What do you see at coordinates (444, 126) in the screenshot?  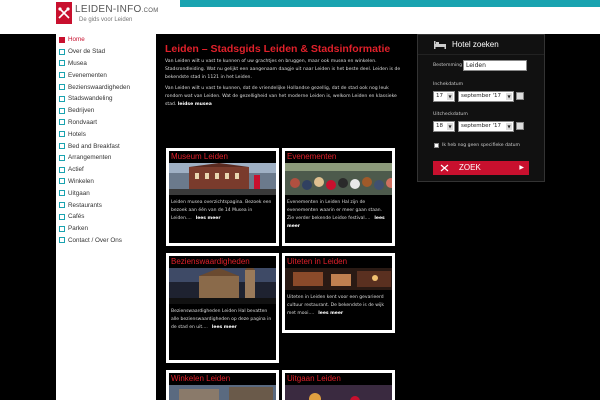 I see `checkout-day-select: 18 ▼` at bounding box center [444, 126].